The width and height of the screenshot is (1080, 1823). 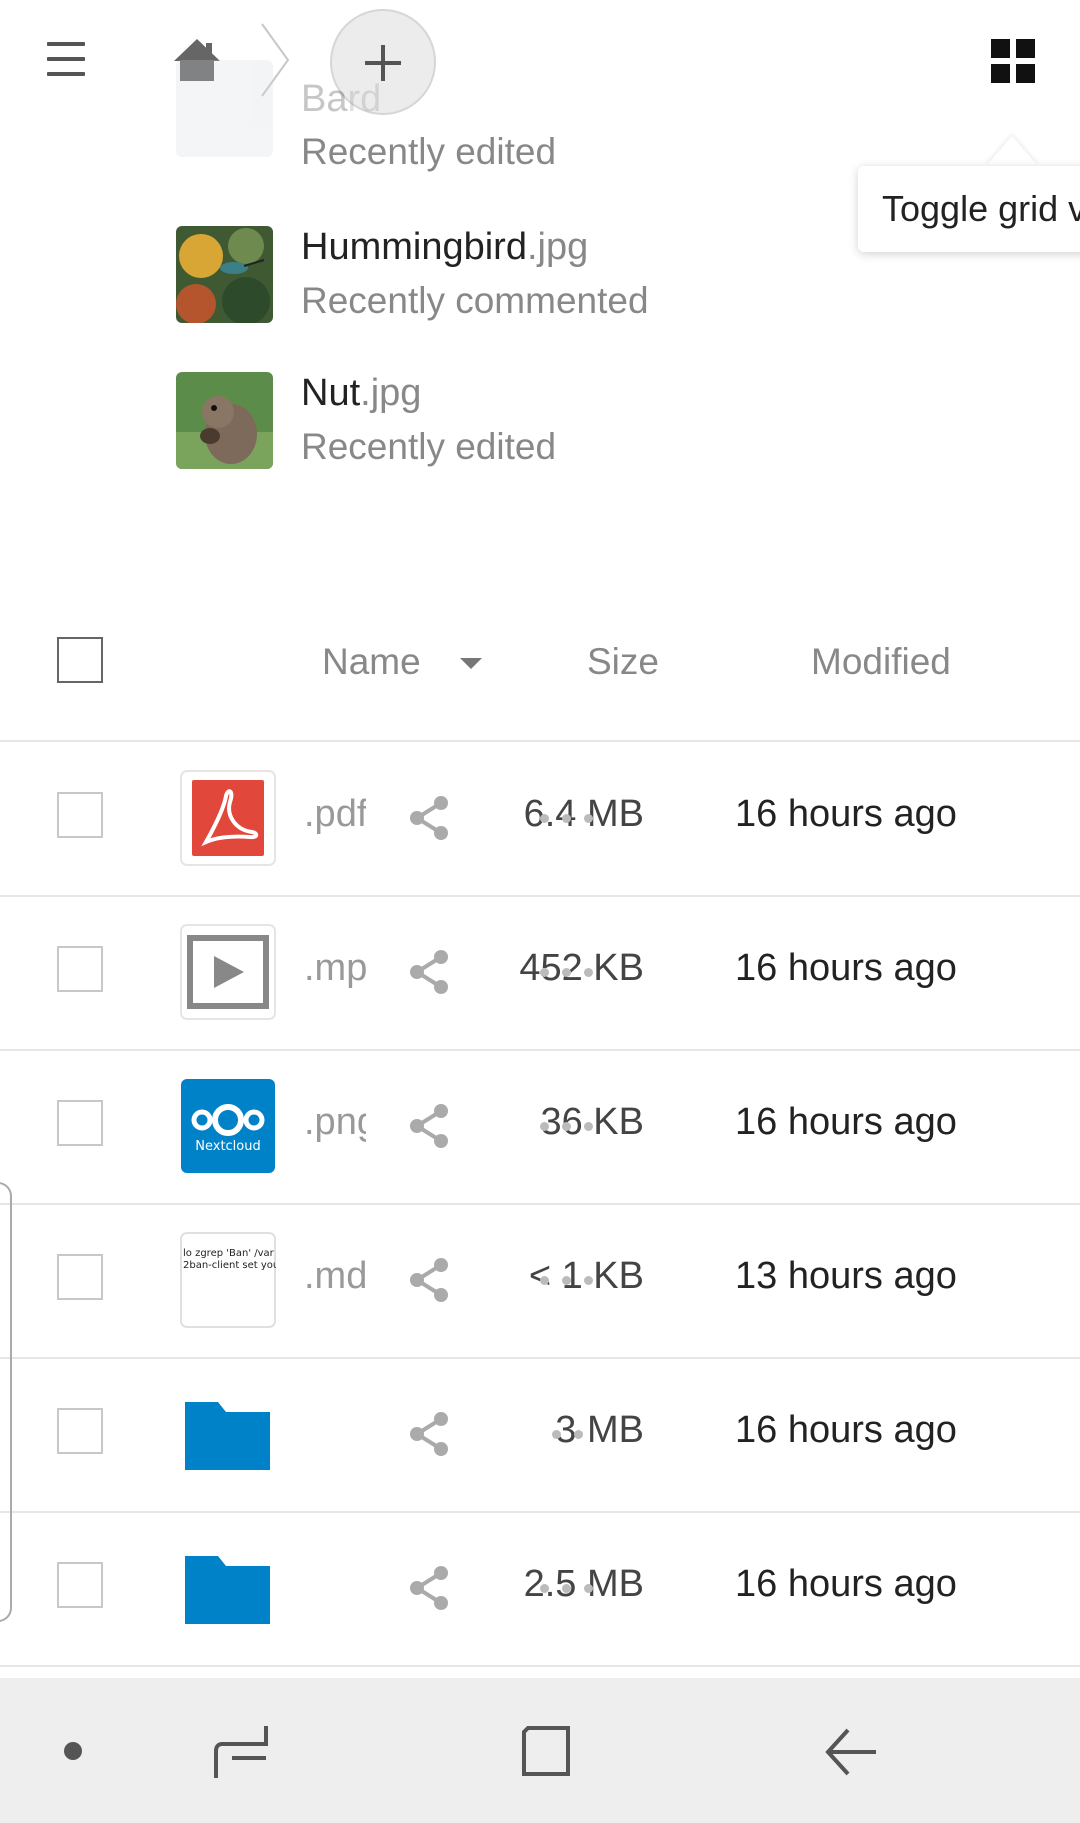 I want to click on table-row: .pdf 6.4 MB 16 hours ago, so click(x=540, y=819).